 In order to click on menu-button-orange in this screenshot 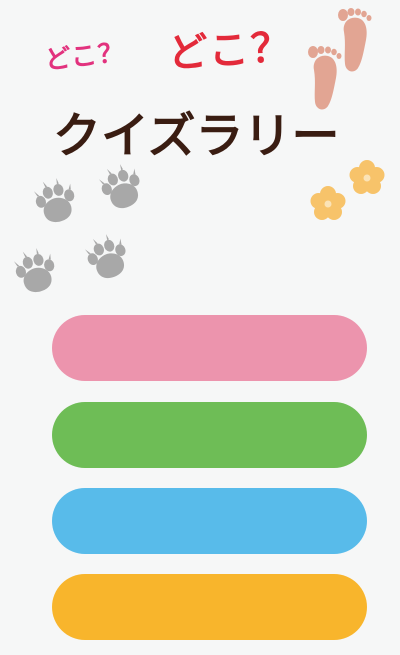, I will do `click(209, 607)`.